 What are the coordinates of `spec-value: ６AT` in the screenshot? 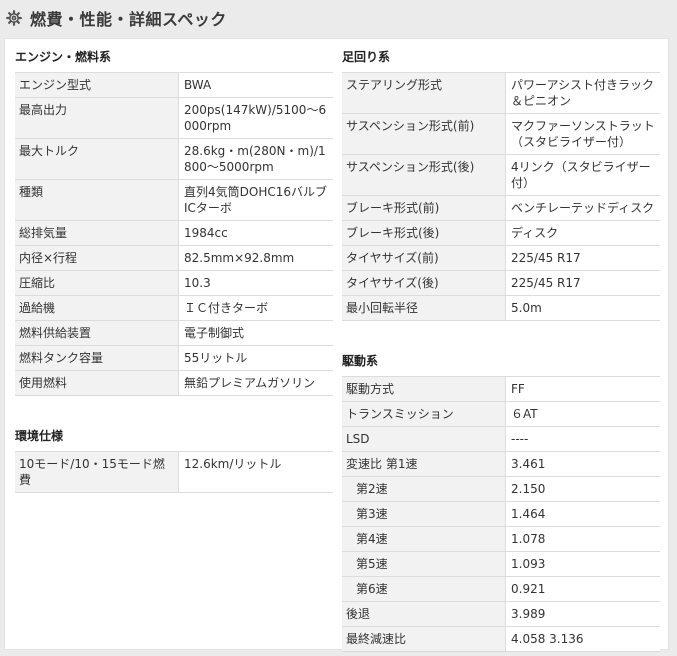 It's located at (582, 414).